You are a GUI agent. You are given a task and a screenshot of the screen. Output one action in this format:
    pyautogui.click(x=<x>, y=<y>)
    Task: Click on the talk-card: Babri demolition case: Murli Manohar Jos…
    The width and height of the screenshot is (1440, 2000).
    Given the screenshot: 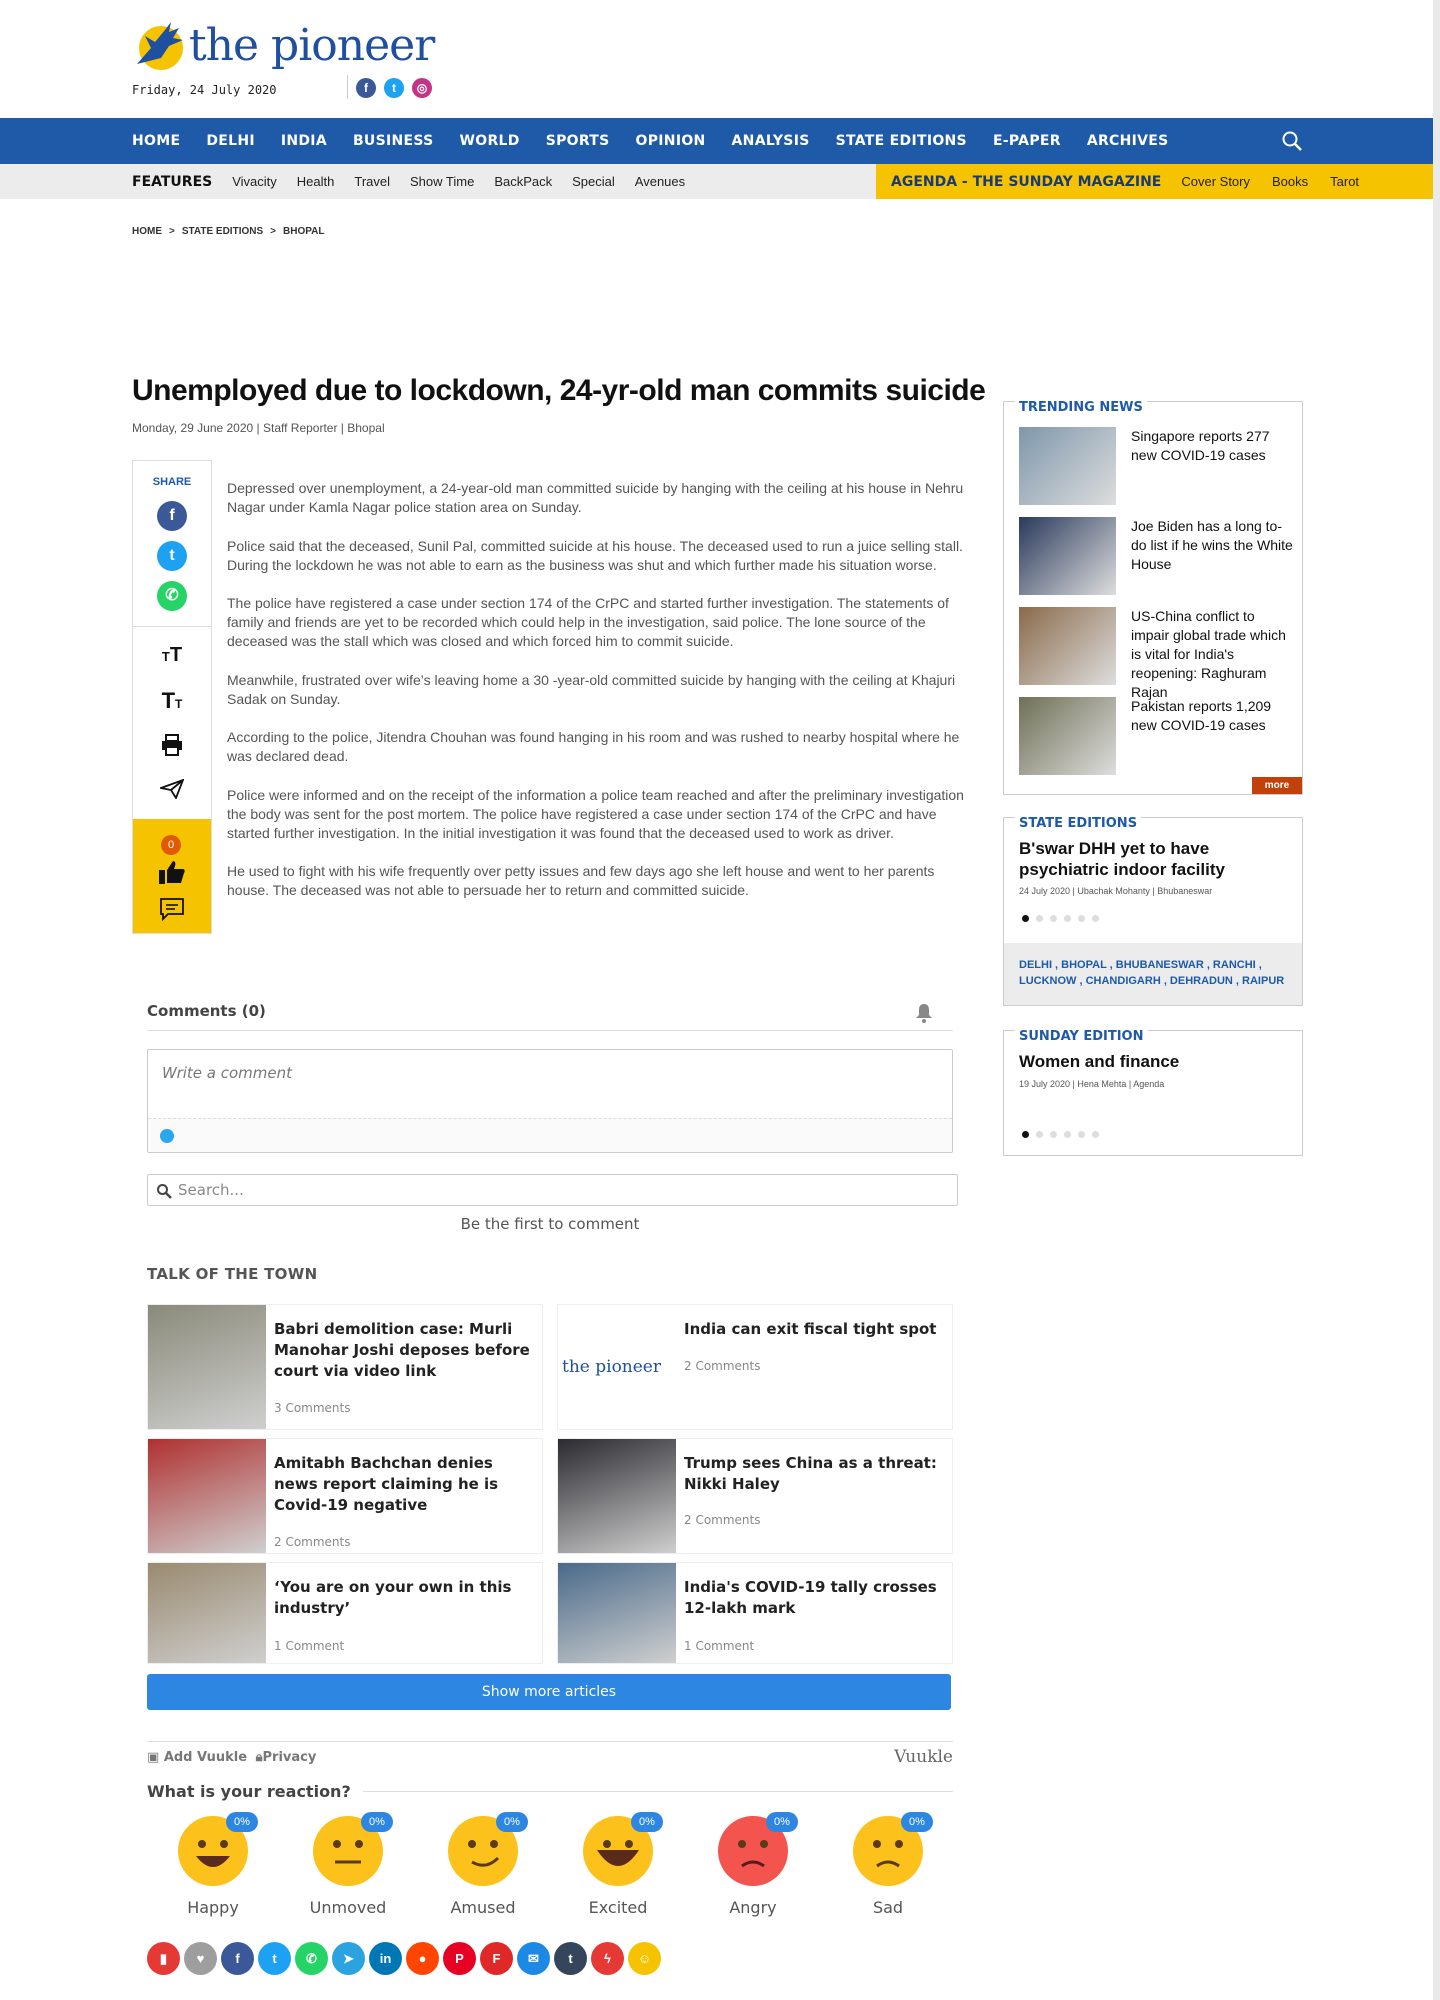 What is the action you would take?
    pyautogui.click(x=345, y=1367)
    